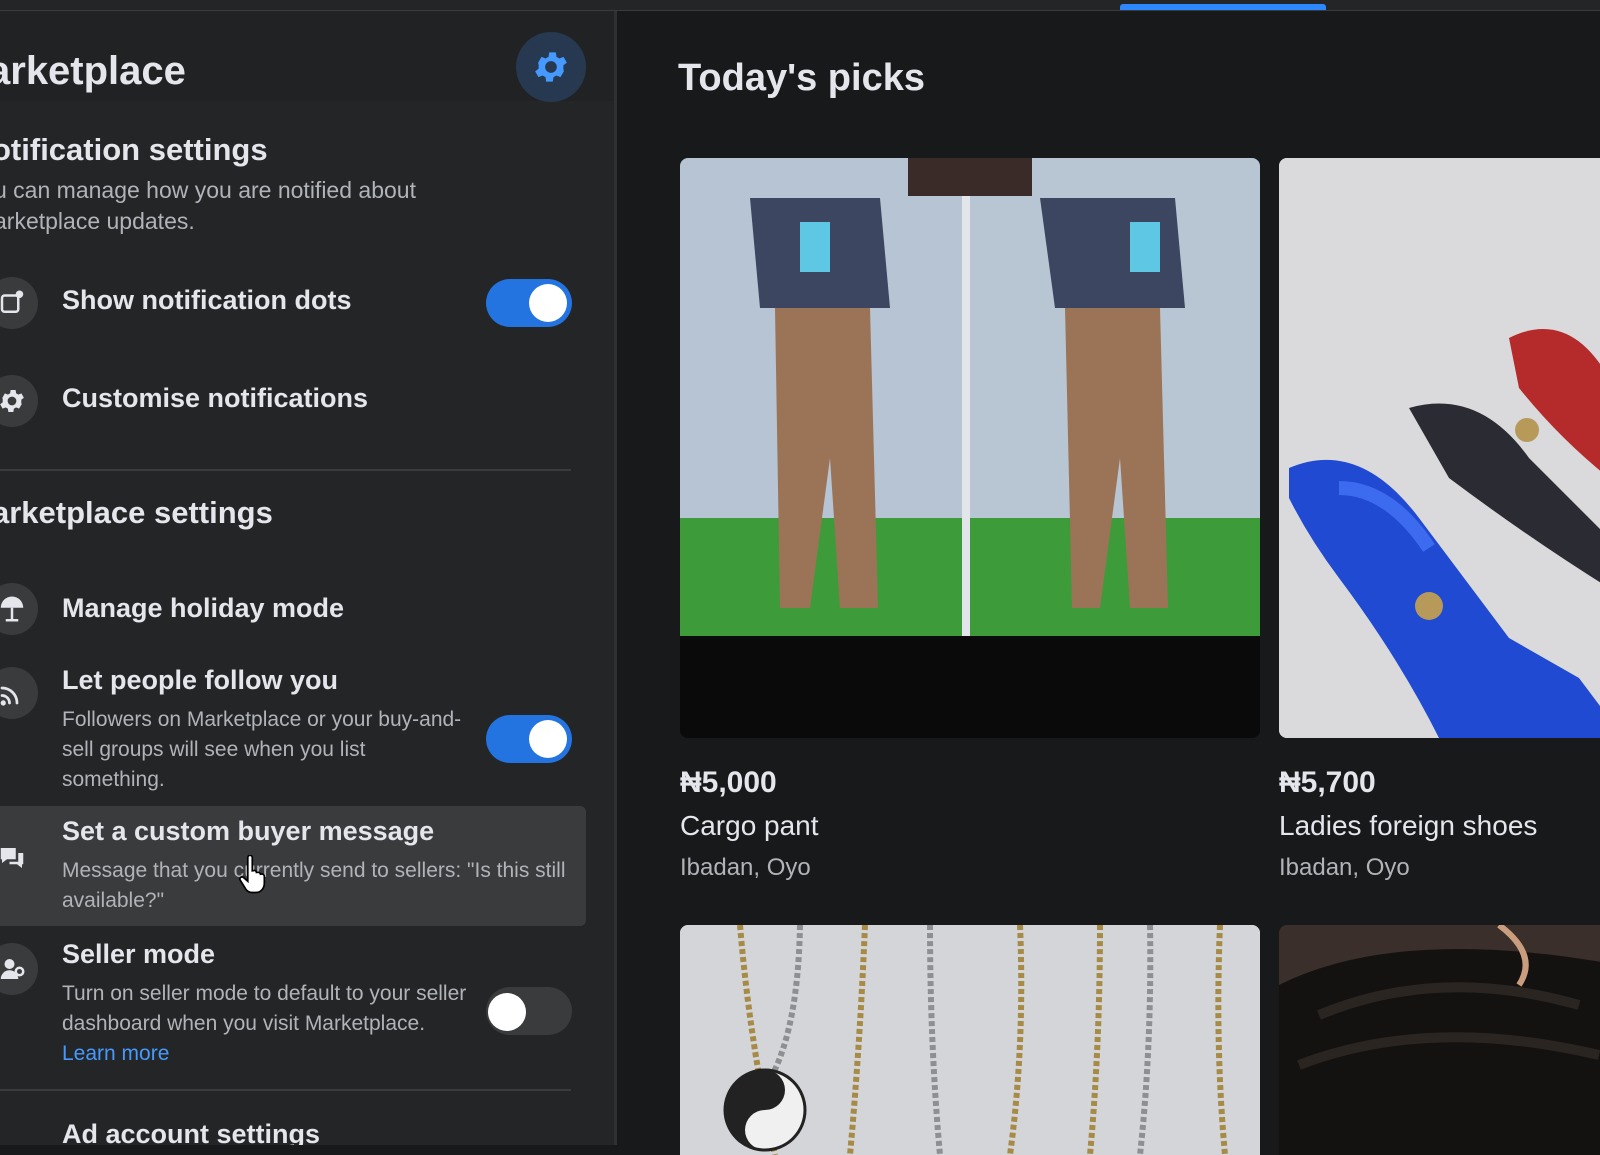 The image size is (1600, 1155). What do you see at coordinates (115, 1053) in the screenshot?
I see `learn-more-link: Learn more` at bounding box center [115, 1053].